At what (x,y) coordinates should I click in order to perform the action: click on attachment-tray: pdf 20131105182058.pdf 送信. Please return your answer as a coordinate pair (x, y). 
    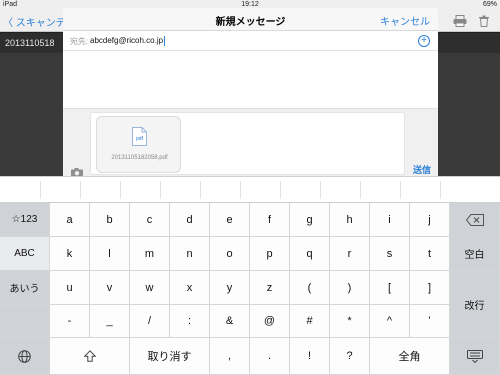
    Looking at the image, I should click on (250, 142).